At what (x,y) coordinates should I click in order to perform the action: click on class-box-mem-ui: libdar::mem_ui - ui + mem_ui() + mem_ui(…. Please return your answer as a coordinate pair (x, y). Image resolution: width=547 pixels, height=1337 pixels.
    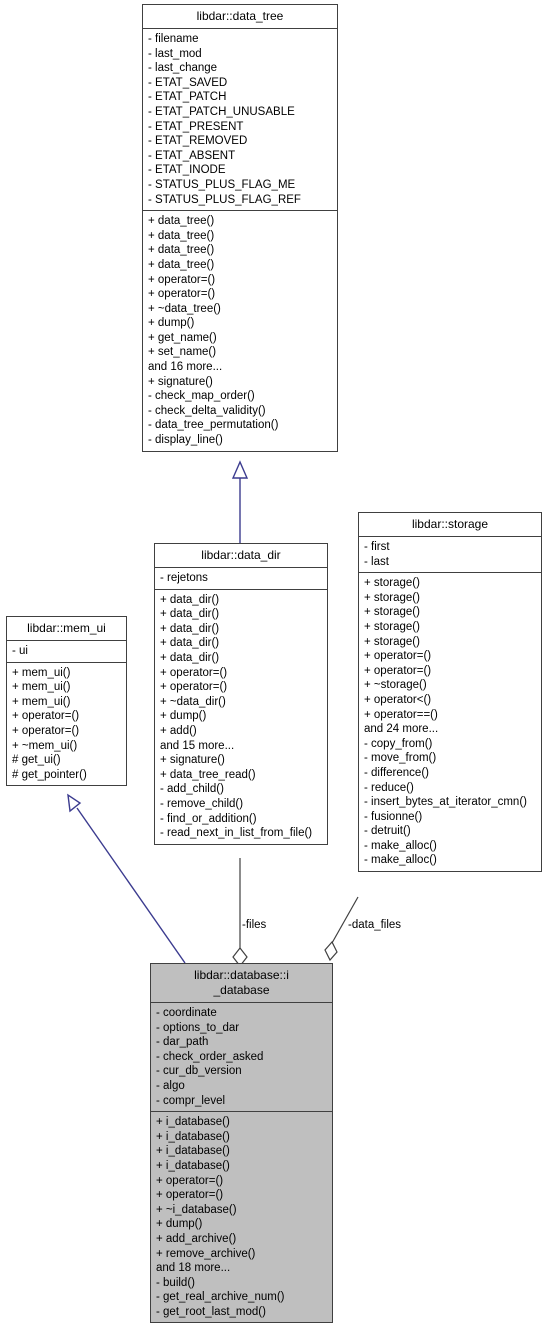
    Looking at the image, I should click on (66, 701).